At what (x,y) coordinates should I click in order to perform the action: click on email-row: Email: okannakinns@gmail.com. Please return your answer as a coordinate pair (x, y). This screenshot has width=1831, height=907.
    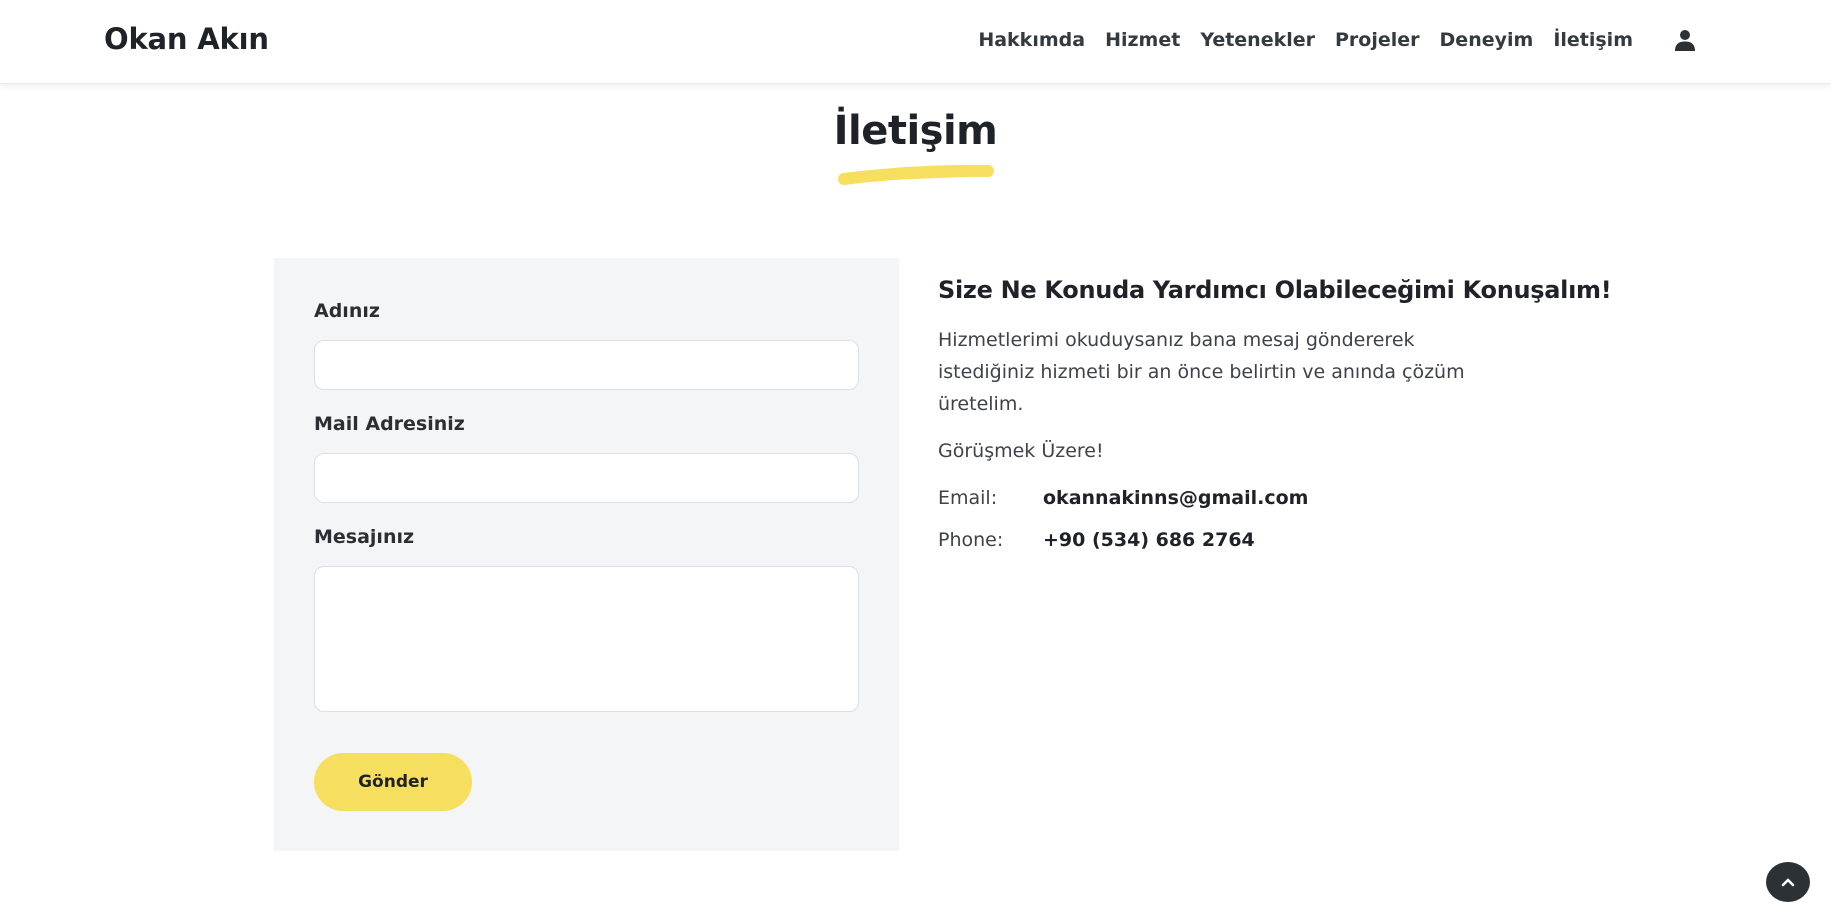
    Looking at the image, I should click on (1248, 498).